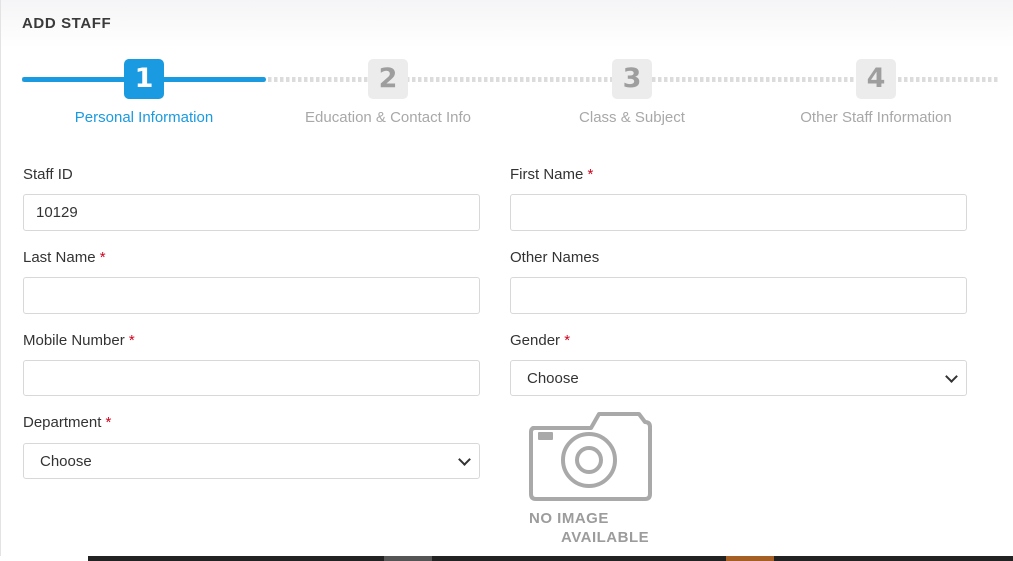 This screenshot has width=1013, height=561. Describe the element at coordinates (535, 340) in the screenshot. I see `gender-label-text: Gender` at that location.